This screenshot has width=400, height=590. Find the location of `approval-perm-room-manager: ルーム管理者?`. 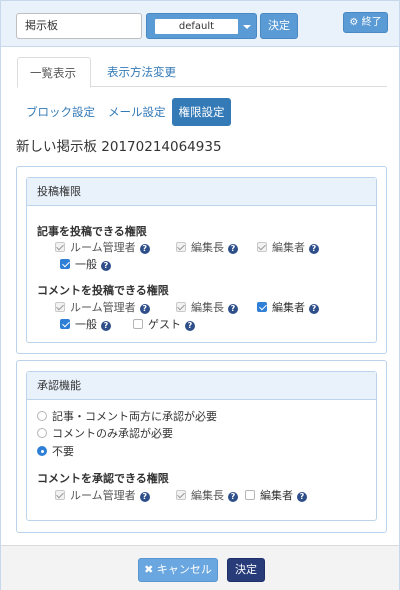

approval-perm-room-manager: ルーム管理者? is located at coordinates (102, 496).